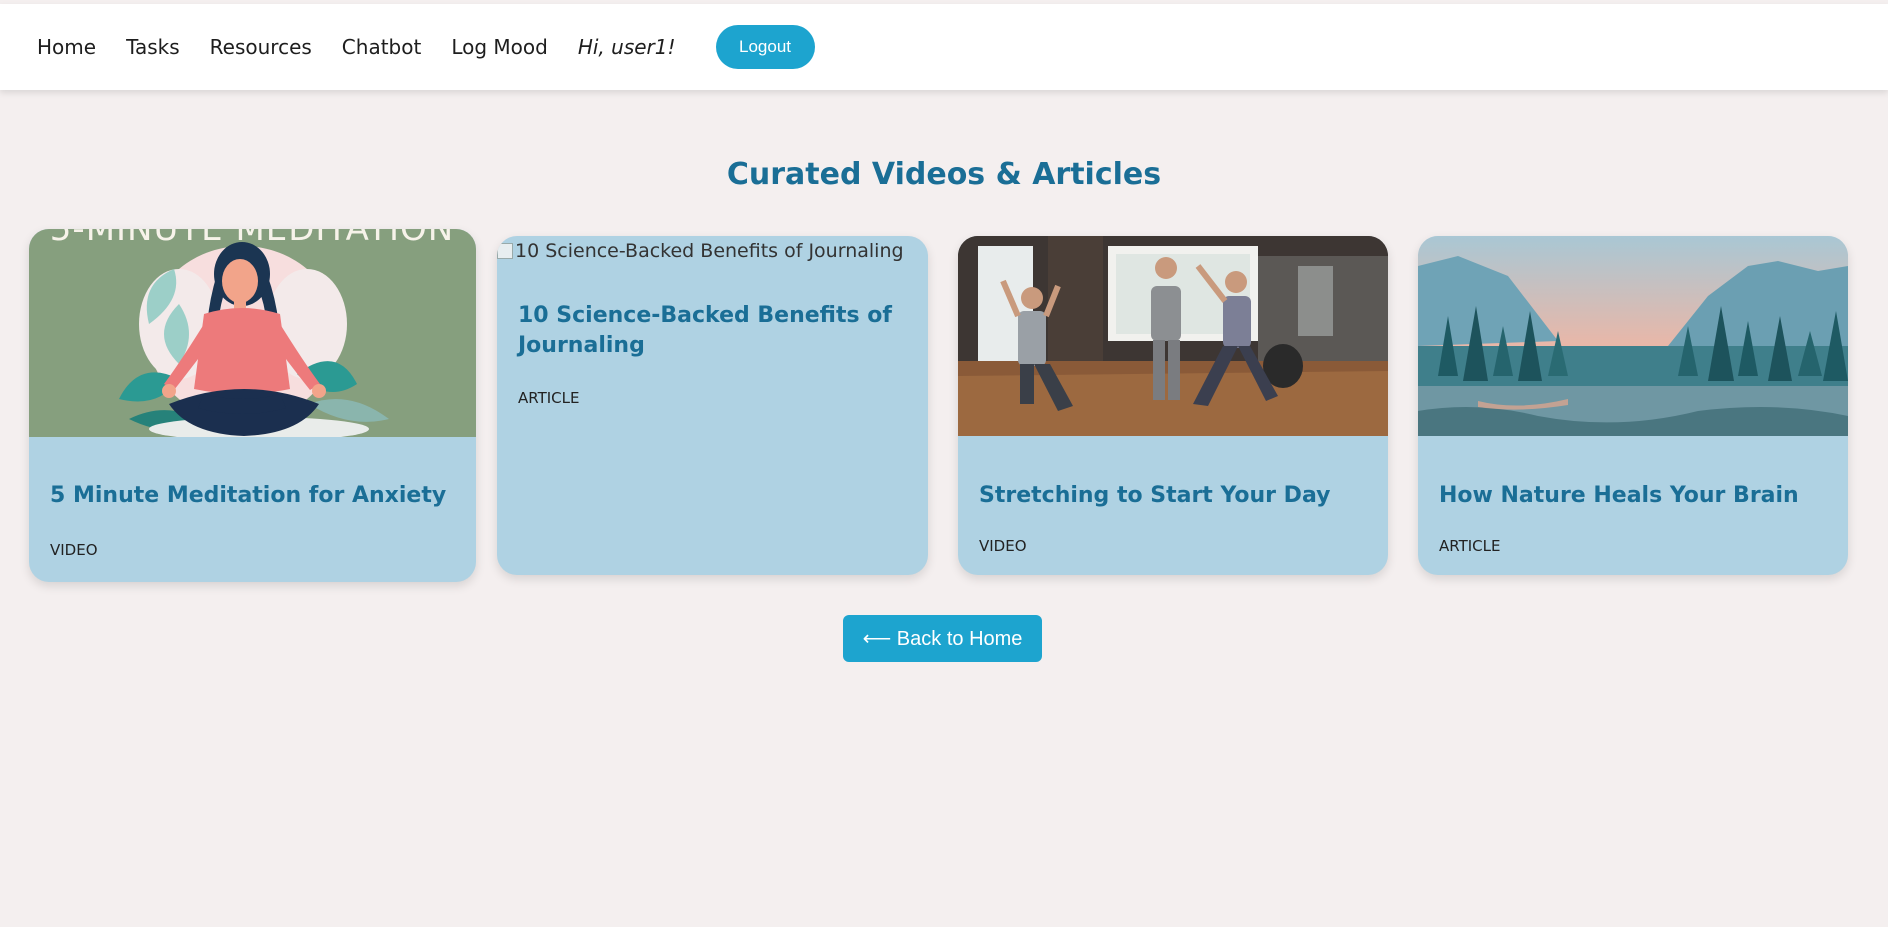 This screenshot has width=1892, height=927. I want to click on card-title: Stretching to Start Your Day, so click(1173, 496).